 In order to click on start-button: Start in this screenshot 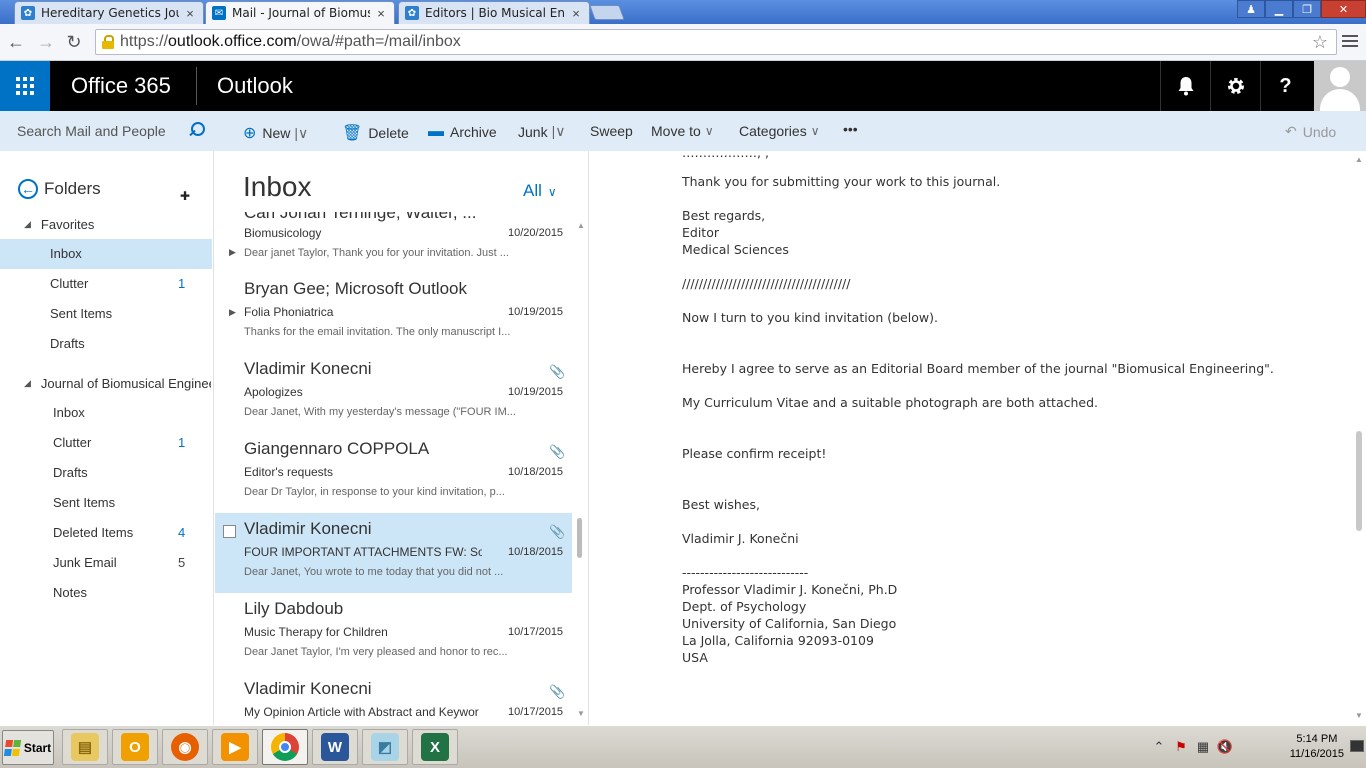, I will do `click(28, 747)`.